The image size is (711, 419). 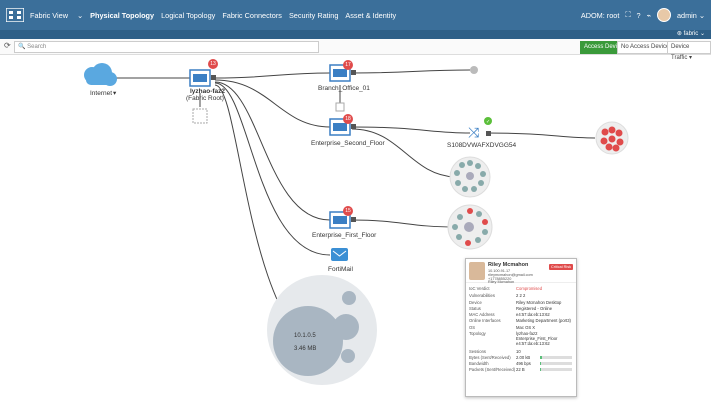 What do you see at coordinates (539, 302) in the screenshot?
I see `popup-row-value: Riley Mcmahon Desktop` at bounding box center [539, 302].